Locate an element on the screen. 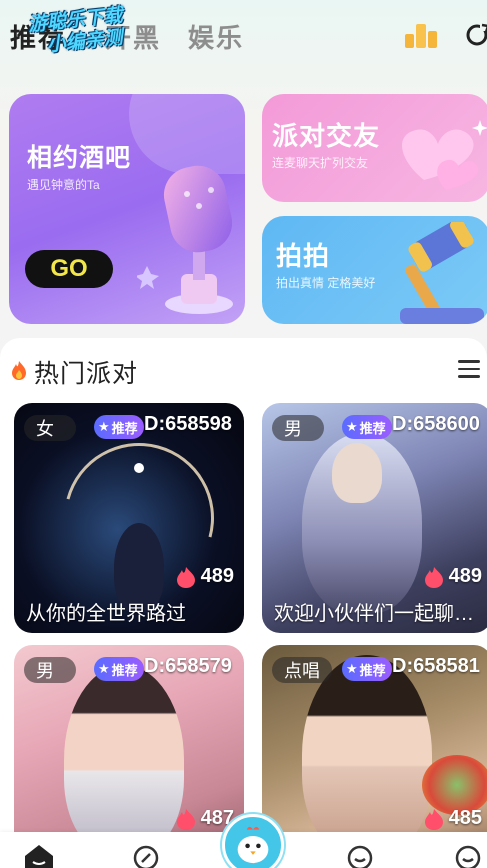 The height and width of the screenshot is (868, 487). room-heat: 485 is located at coordinates (452, 818).